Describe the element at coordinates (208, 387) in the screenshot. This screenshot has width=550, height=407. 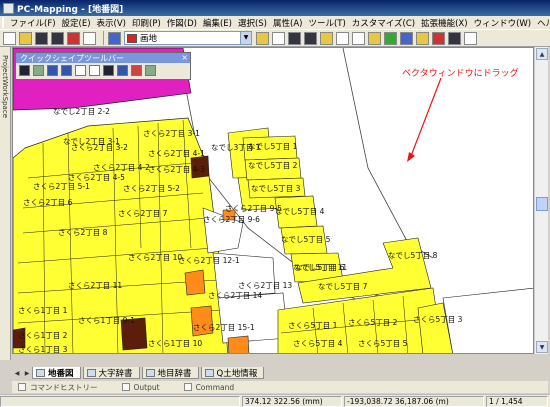
I see `tab-command: Command` at that location.